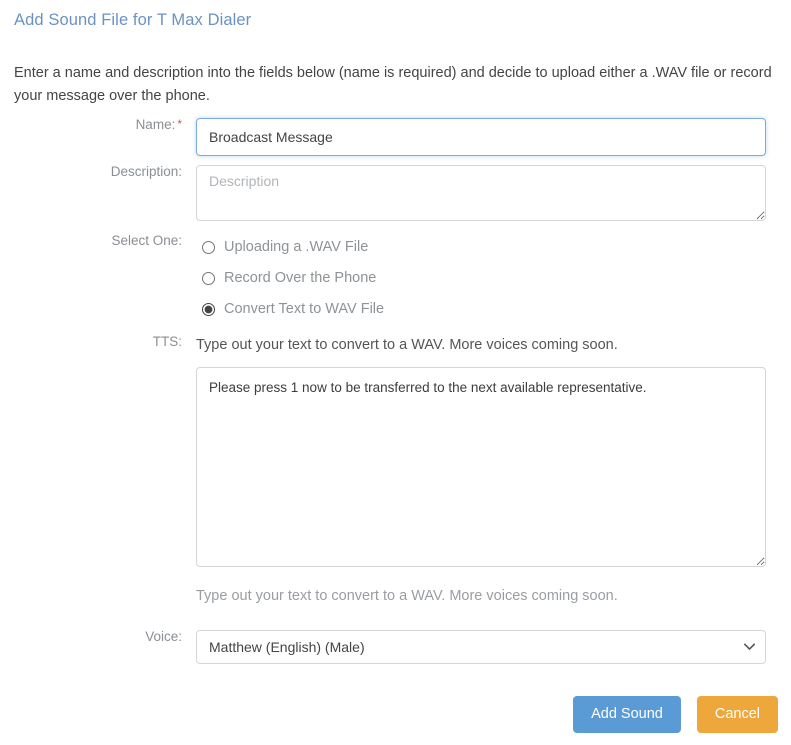 This screenshot has width=791, height=745. I want to click on radio-label-record-phone: Record Over the Phone, so click(300, 277).